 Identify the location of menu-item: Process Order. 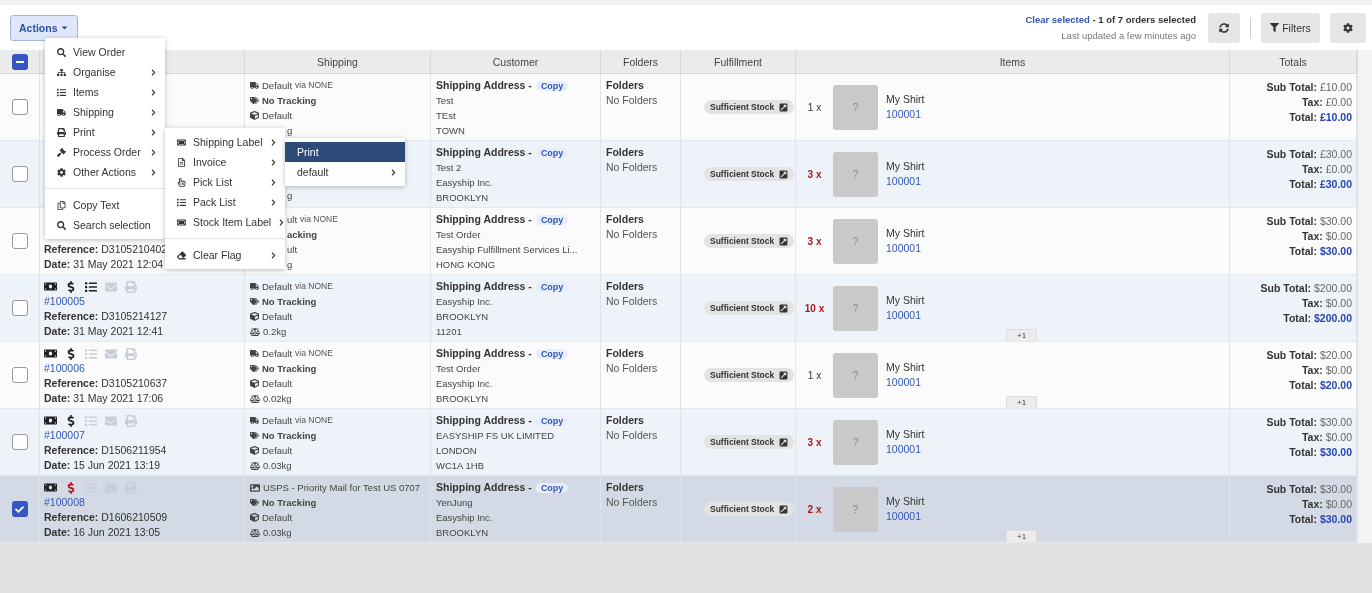
(105, 152).